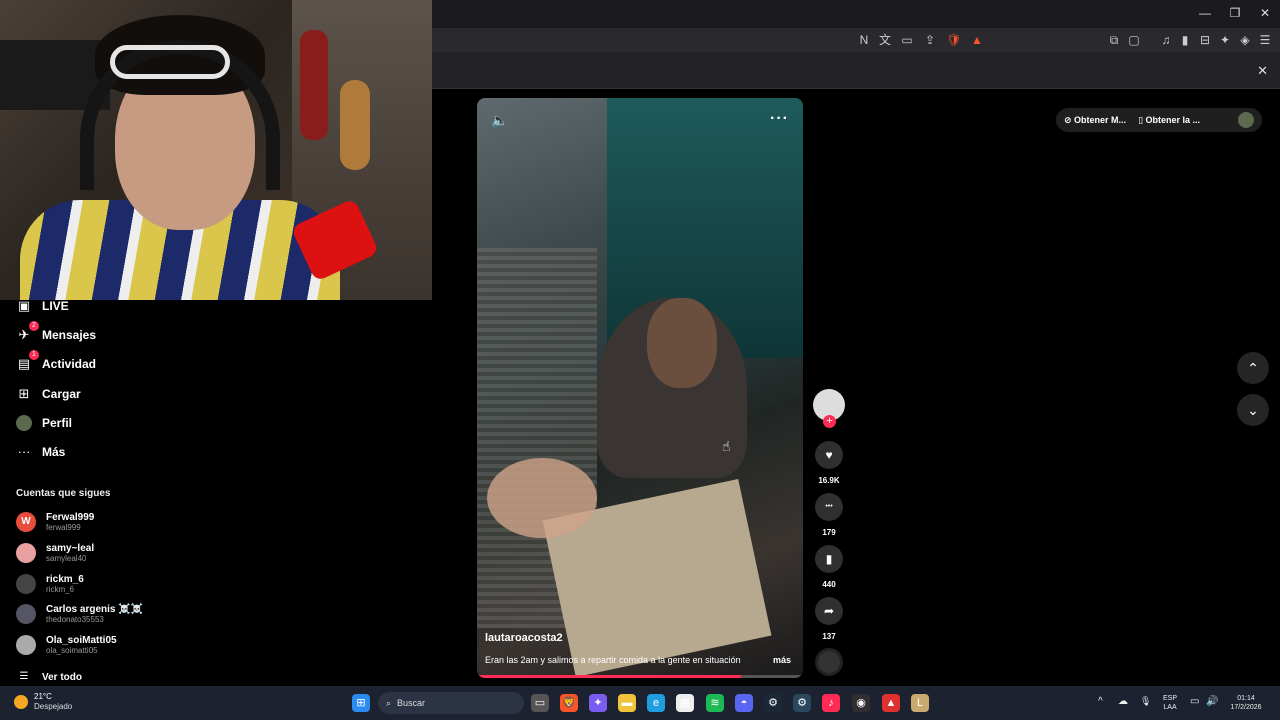  What do you see at coordinates (1145, 701) in the screenshot?
I see `microphone-icon: 🎙` at bounding box center [1145, 701].